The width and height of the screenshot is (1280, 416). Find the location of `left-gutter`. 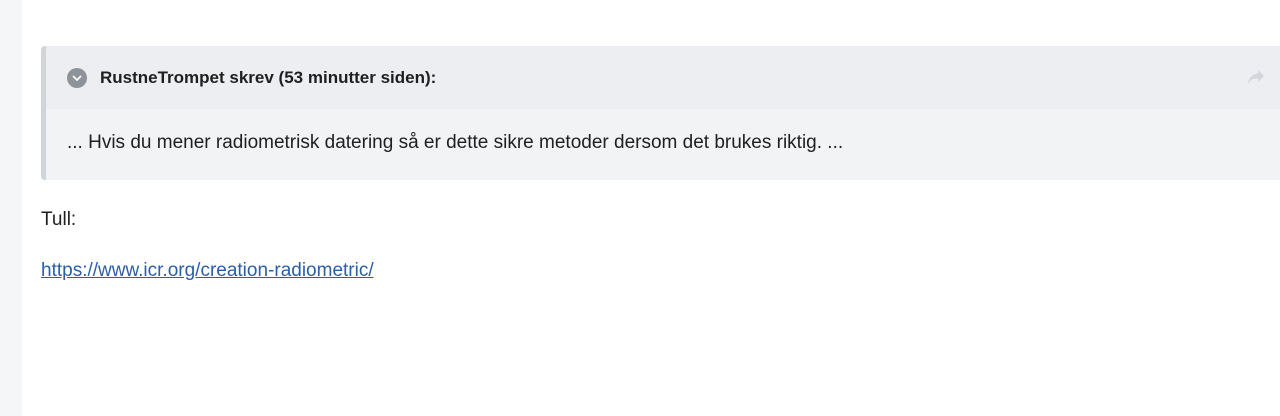

left-gutter is located at coordinates (11, 208).